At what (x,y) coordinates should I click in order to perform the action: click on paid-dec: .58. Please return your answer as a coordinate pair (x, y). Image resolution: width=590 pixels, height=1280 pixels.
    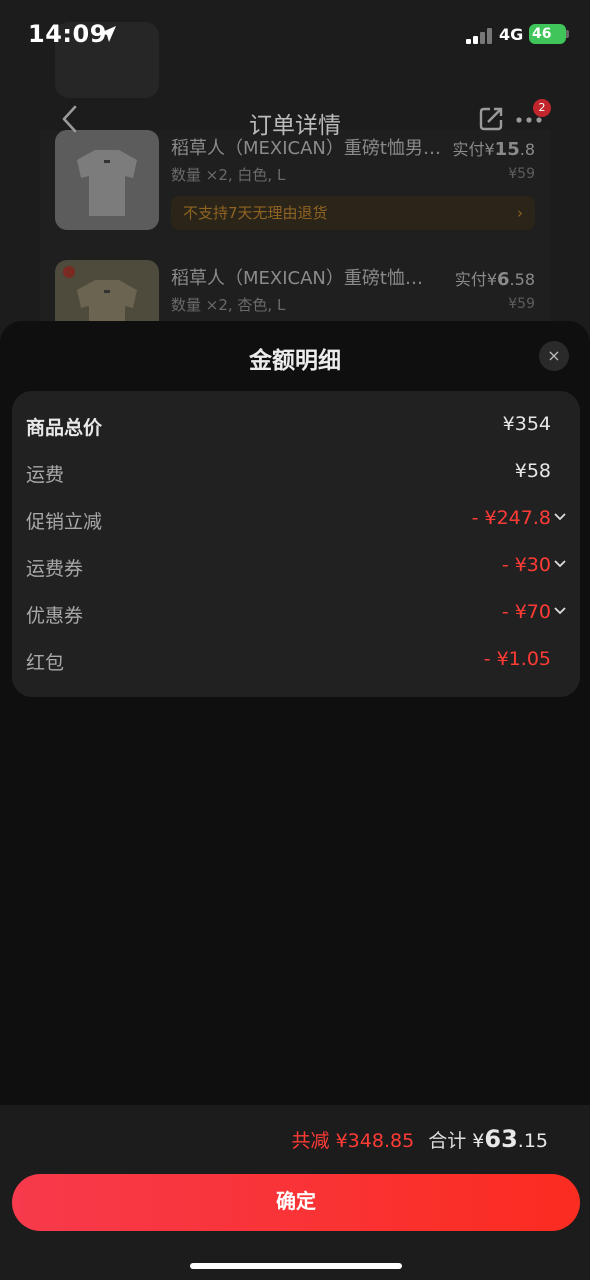
    Looking at the image, I should click on (522, 279).